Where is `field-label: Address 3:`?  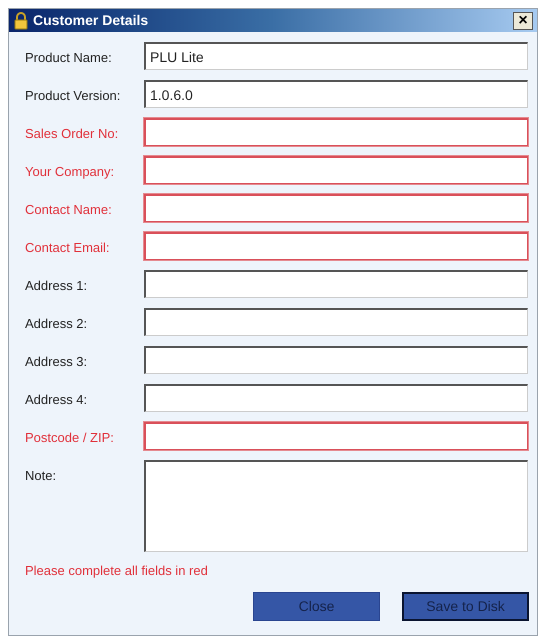 field-label: Address 3: is located at coordinates (56, 362).